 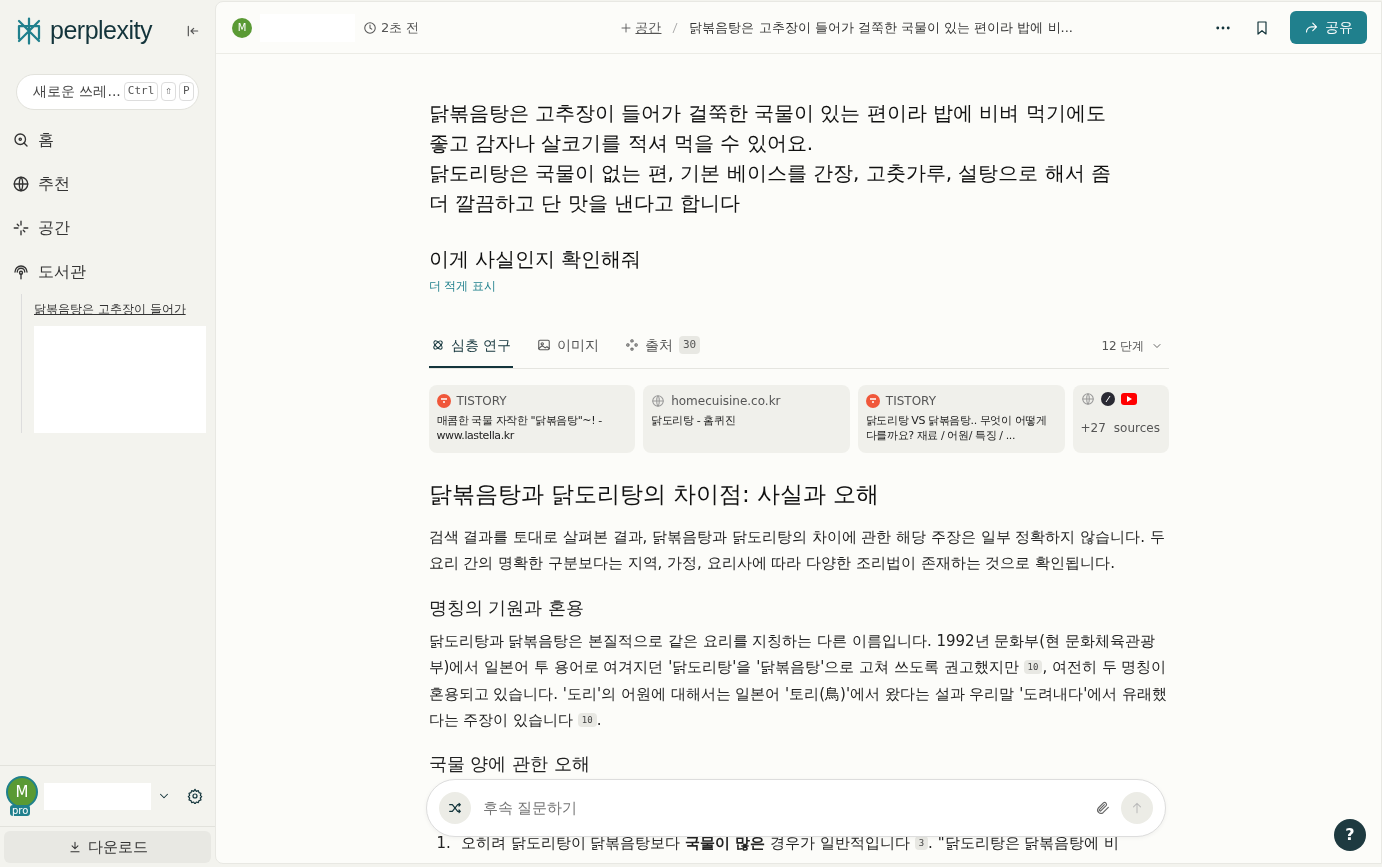 What do you see at coordinates (195, 796) in the screenshot?
I see `settings-icon` at bounding box center [195, 796].